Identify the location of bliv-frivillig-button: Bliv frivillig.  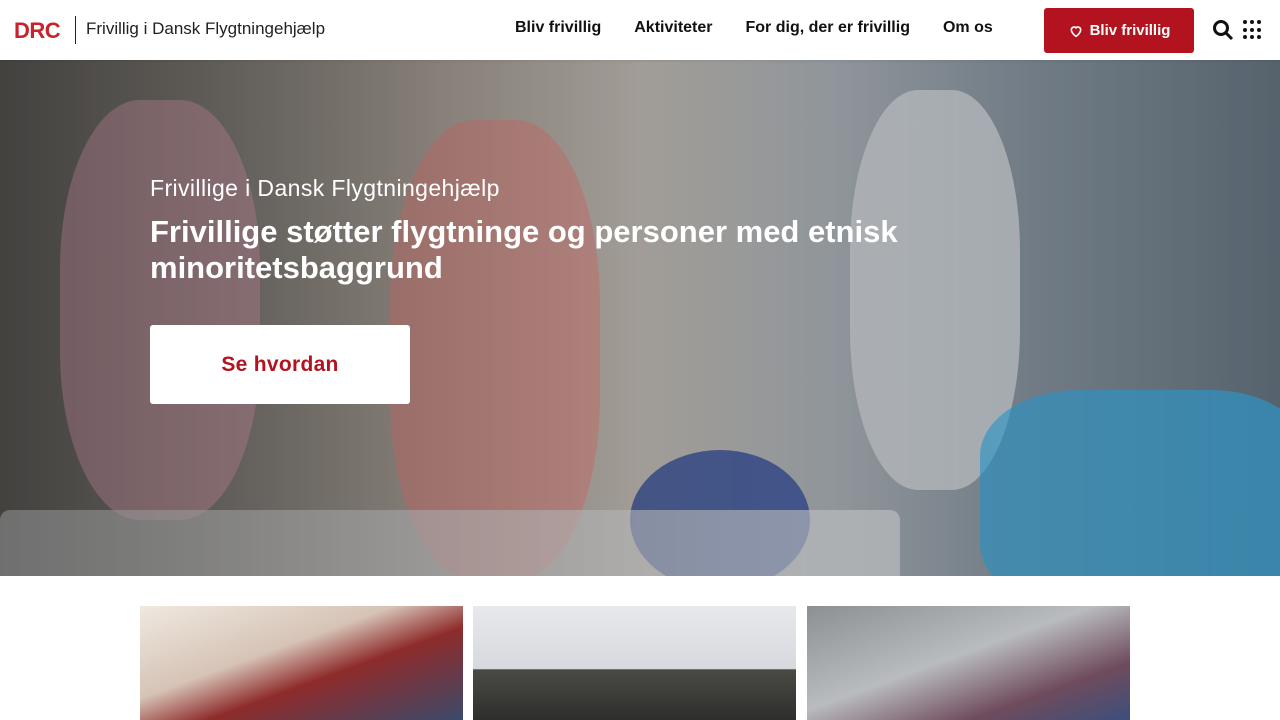
(1119, 30).